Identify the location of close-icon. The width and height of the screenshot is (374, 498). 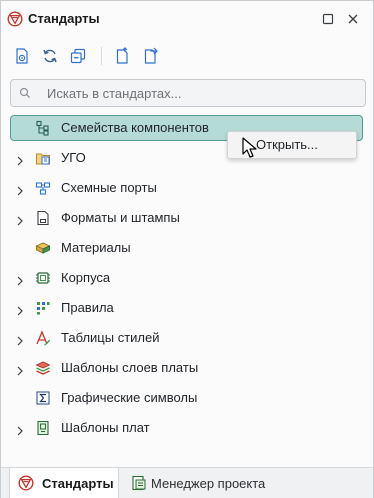
(353, 19).